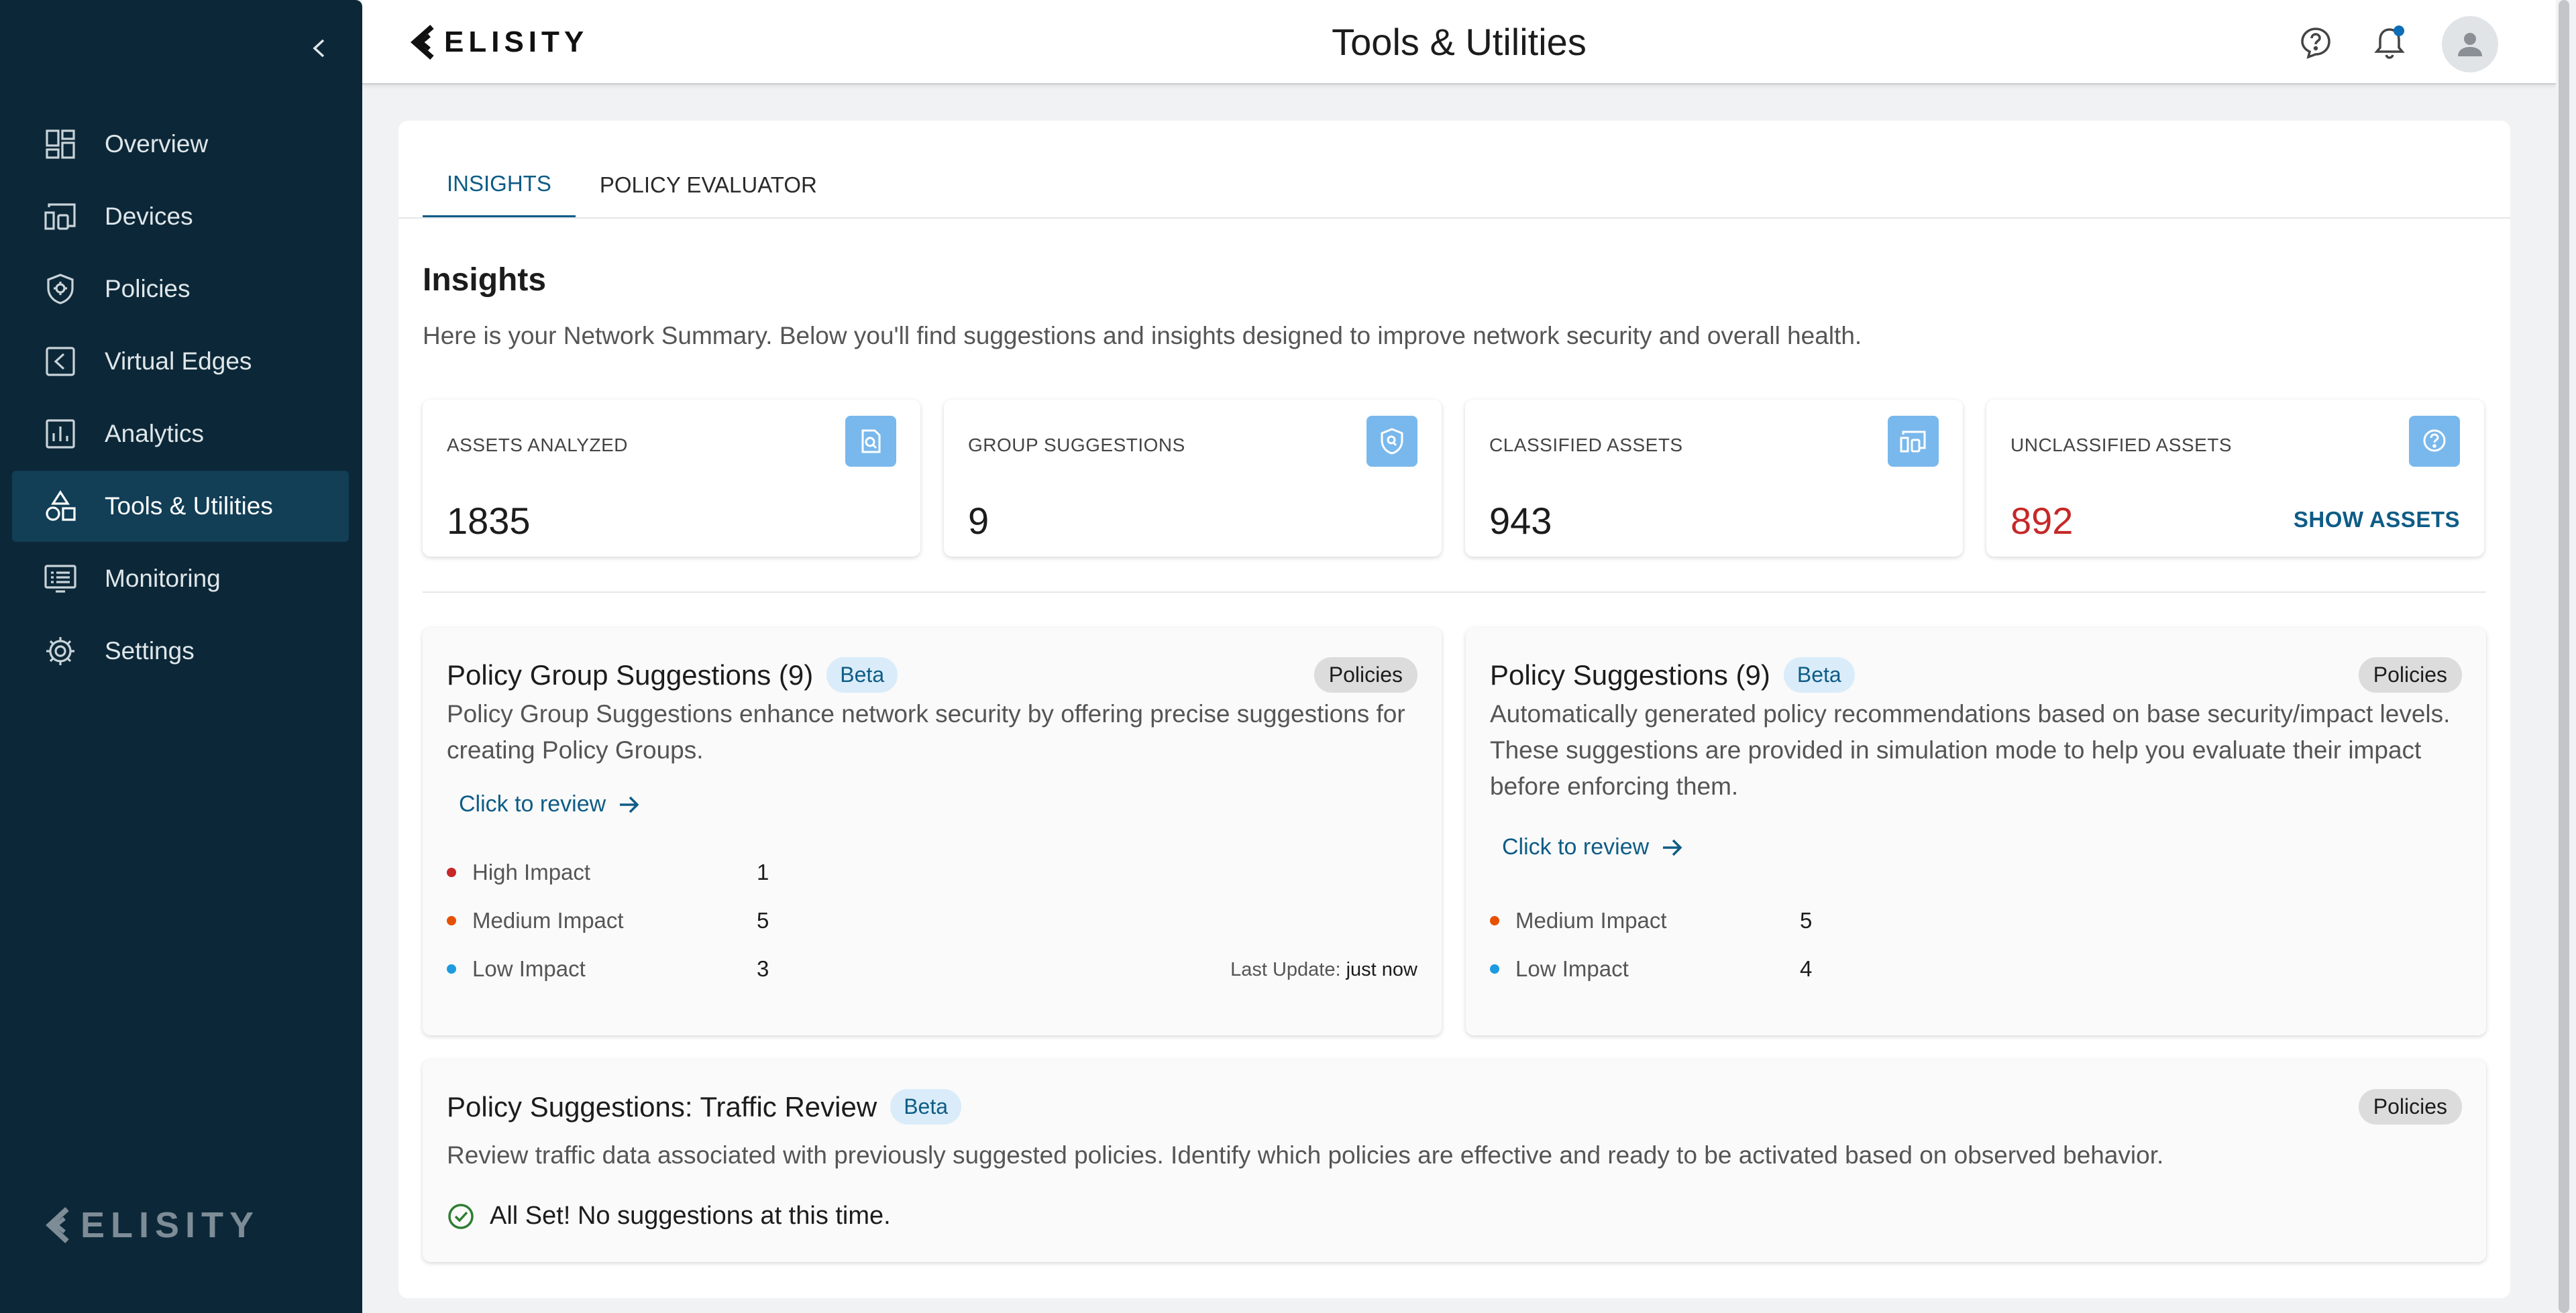 This screenshot has height=1313, width=2576. I want to click on sidebar-item-label: Tools & Utilities, so click(189, 506).